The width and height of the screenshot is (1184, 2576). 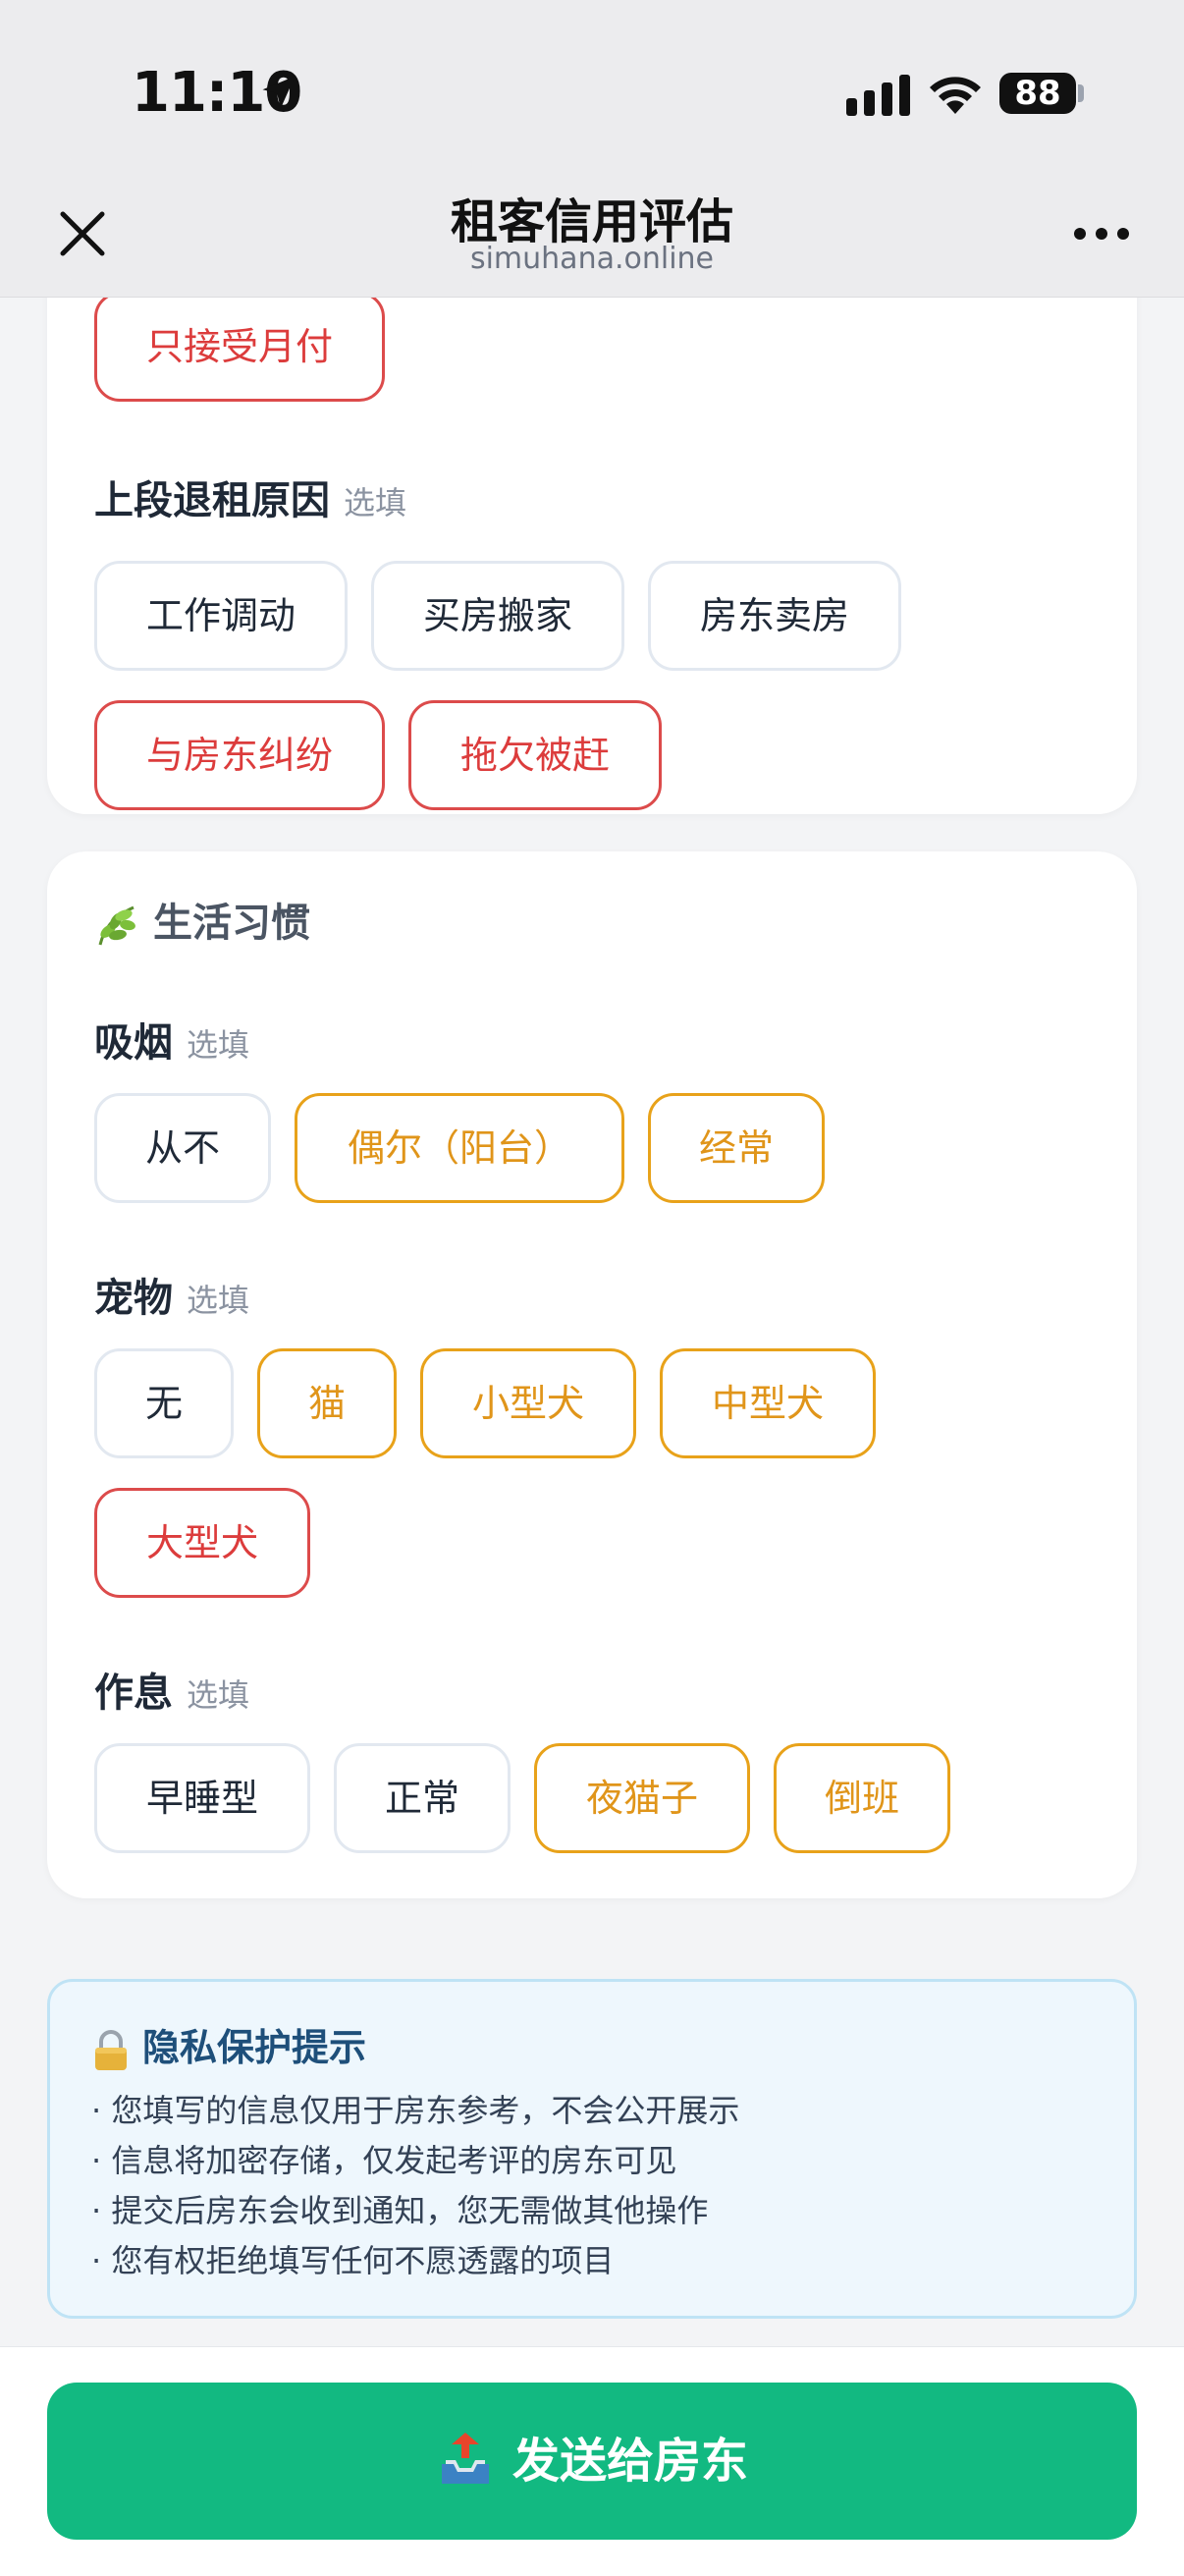 I want to click on field-label-text: 作息, so click(x=133, y=1693).